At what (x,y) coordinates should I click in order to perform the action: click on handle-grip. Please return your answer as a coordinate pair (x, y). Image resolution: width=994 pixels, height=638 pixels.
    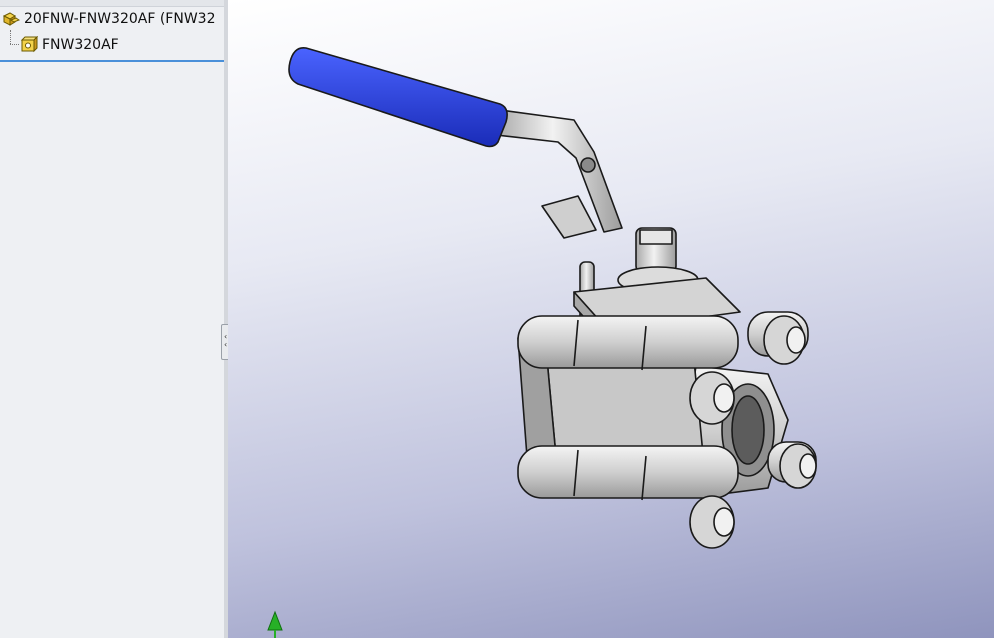
    Looking at the image, I should click on (398, 97).